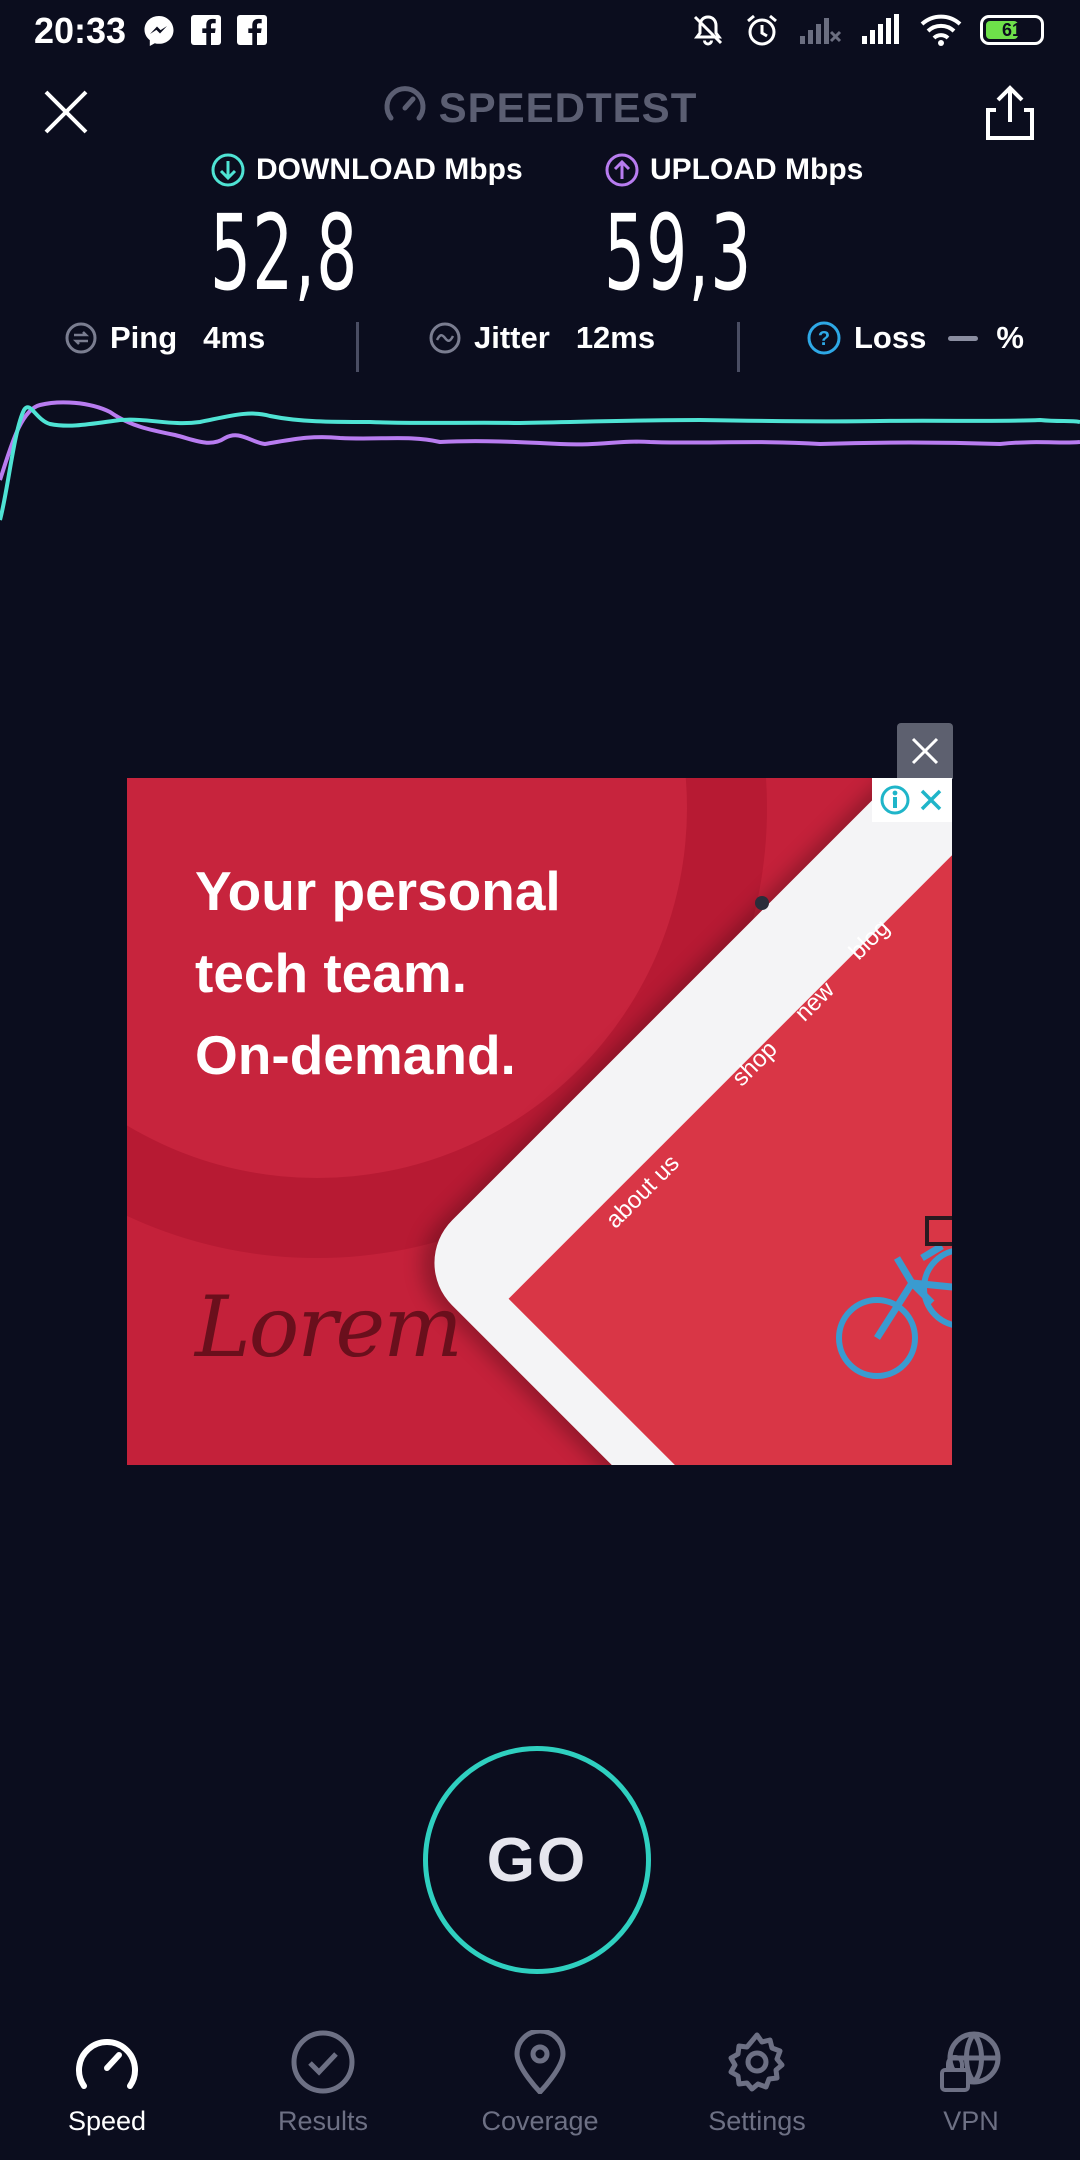 The width and height of the screenshot is (1080, 2160). I want to click on share-button, so click(1010, 112).